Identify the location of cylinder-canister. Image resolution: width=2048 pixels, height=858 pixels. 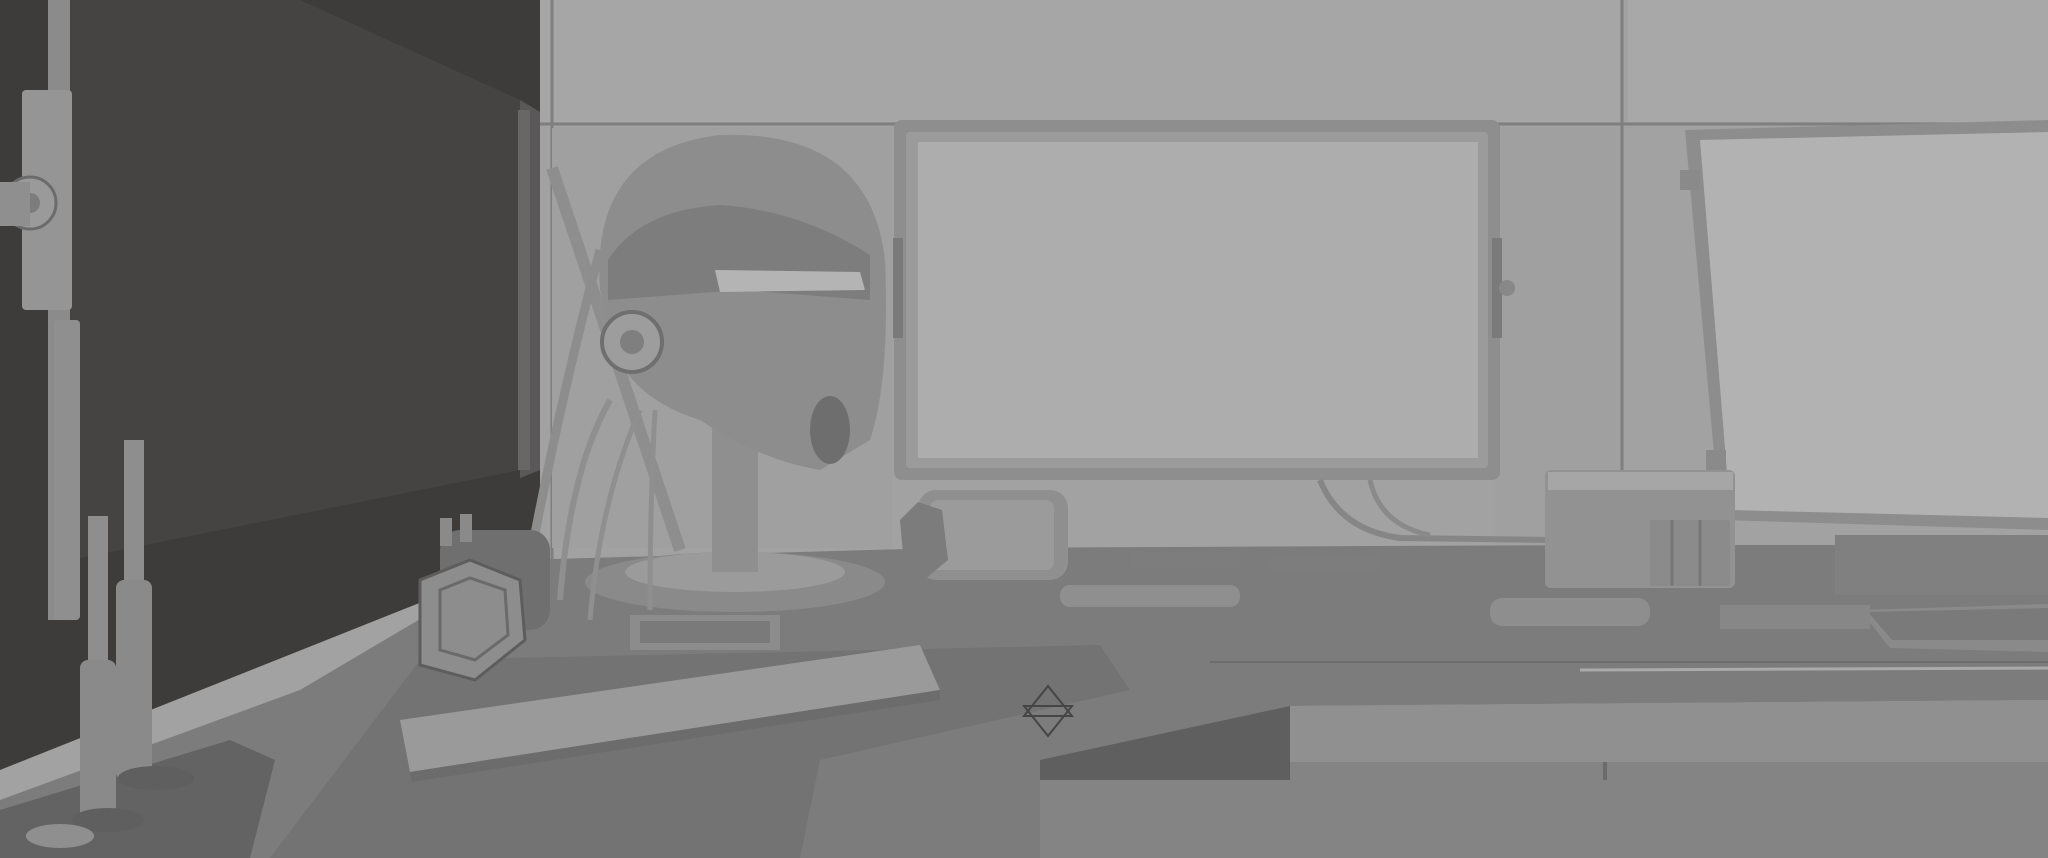
(984, 535).